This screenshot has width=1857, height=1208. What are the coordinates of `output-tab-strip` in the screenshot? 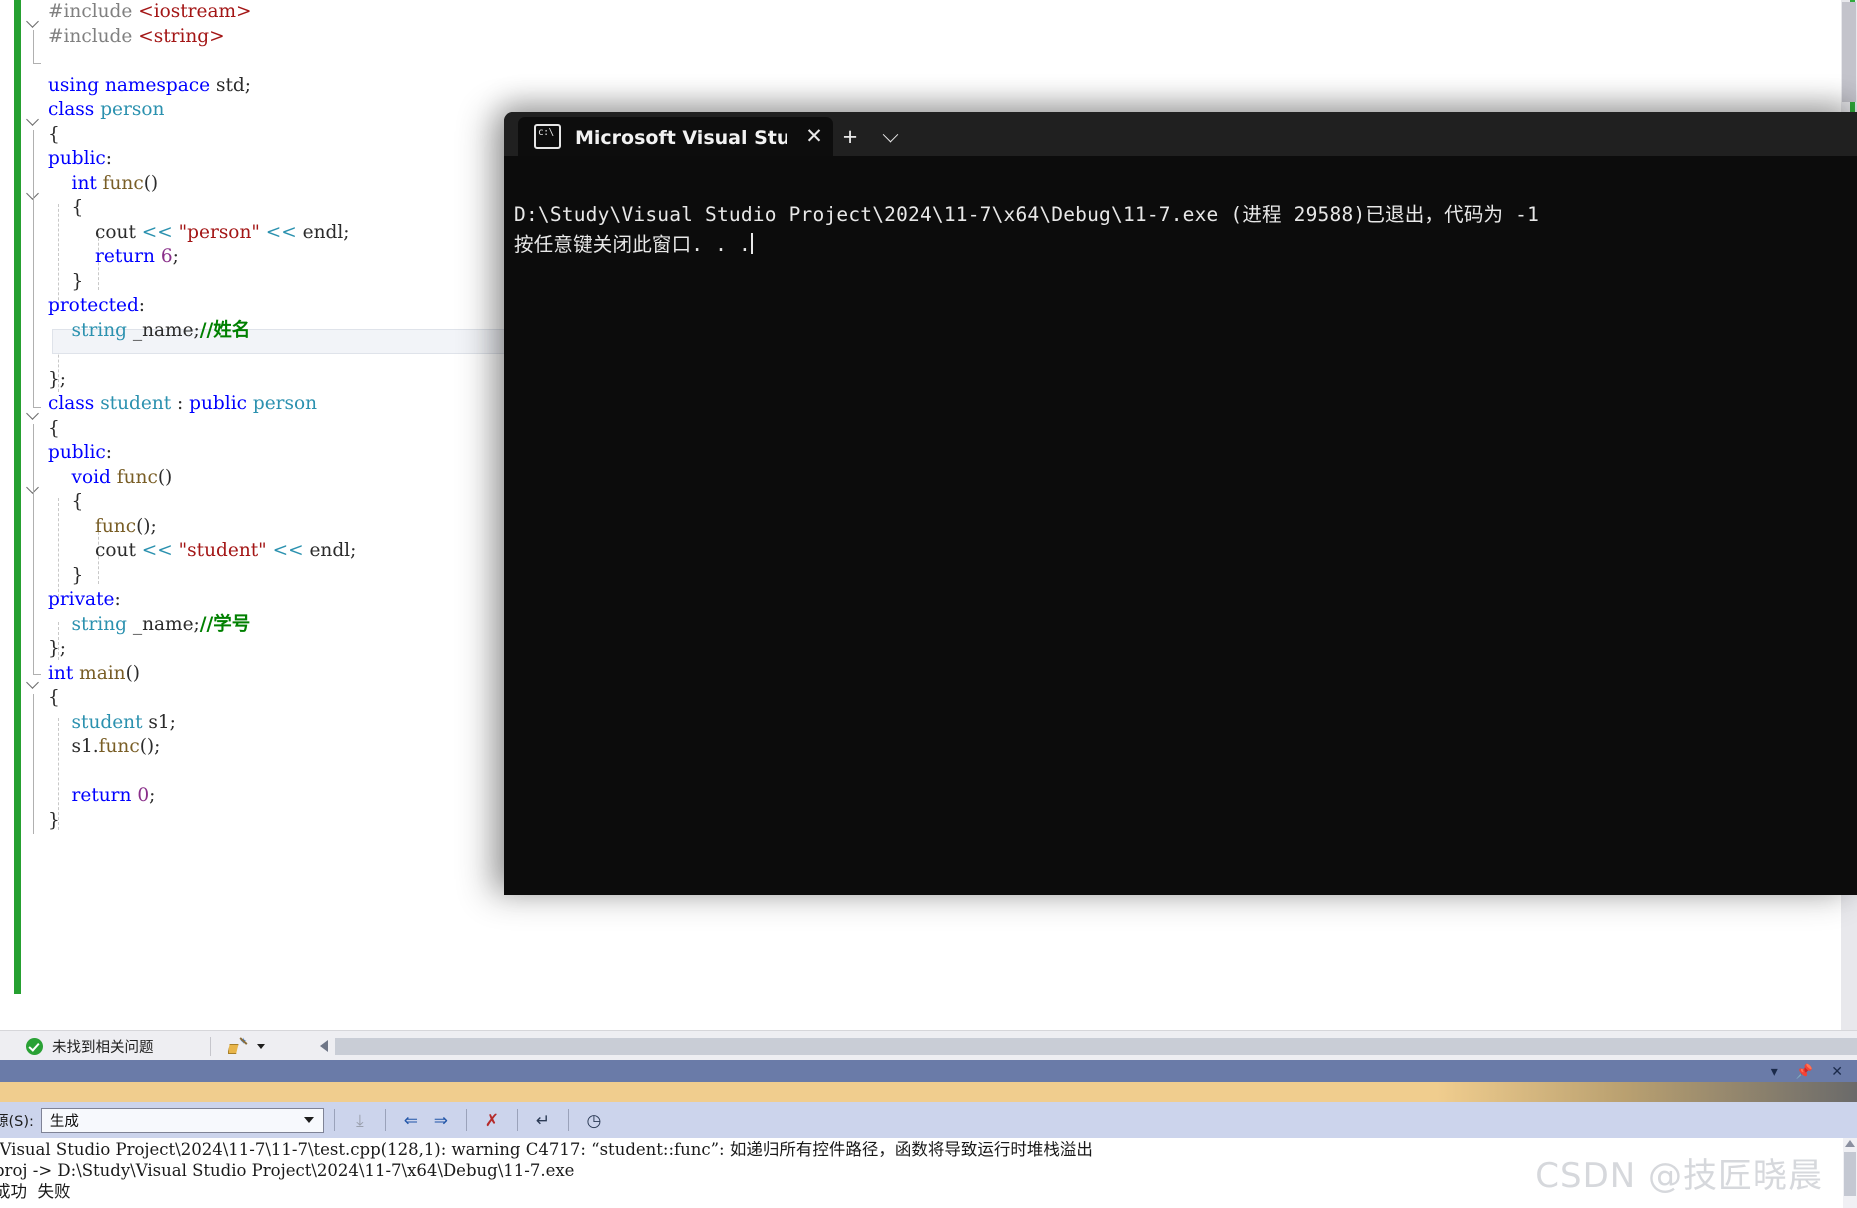 It's located at (928, 1092).